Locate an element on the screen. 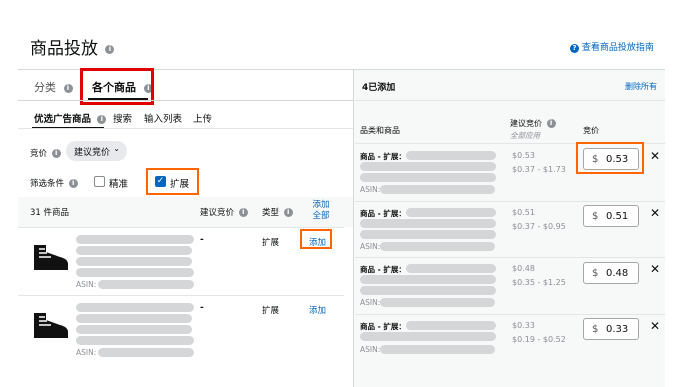 This screenshot has width=691, height=387. col-product: 品类和商品 is located at coordinates (380, 130).